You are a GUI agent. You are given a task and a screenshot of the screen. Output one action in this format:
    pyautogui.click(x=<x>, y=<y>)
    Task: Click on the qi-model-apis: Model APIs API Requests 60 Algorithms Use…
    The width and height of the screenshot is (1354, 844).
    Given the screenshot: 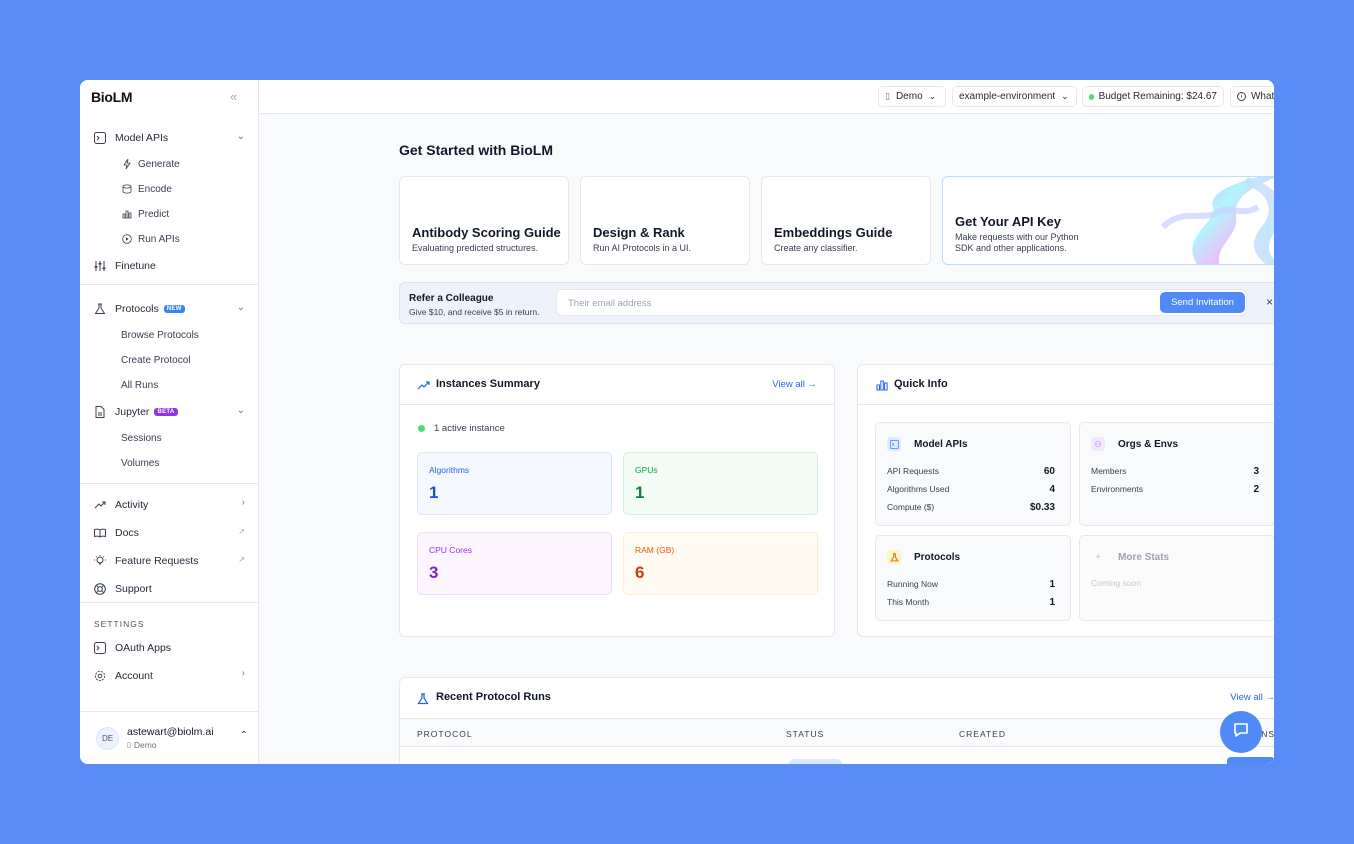 What is the action you would take?
    pyautogui.click(x=973, y=474)
    